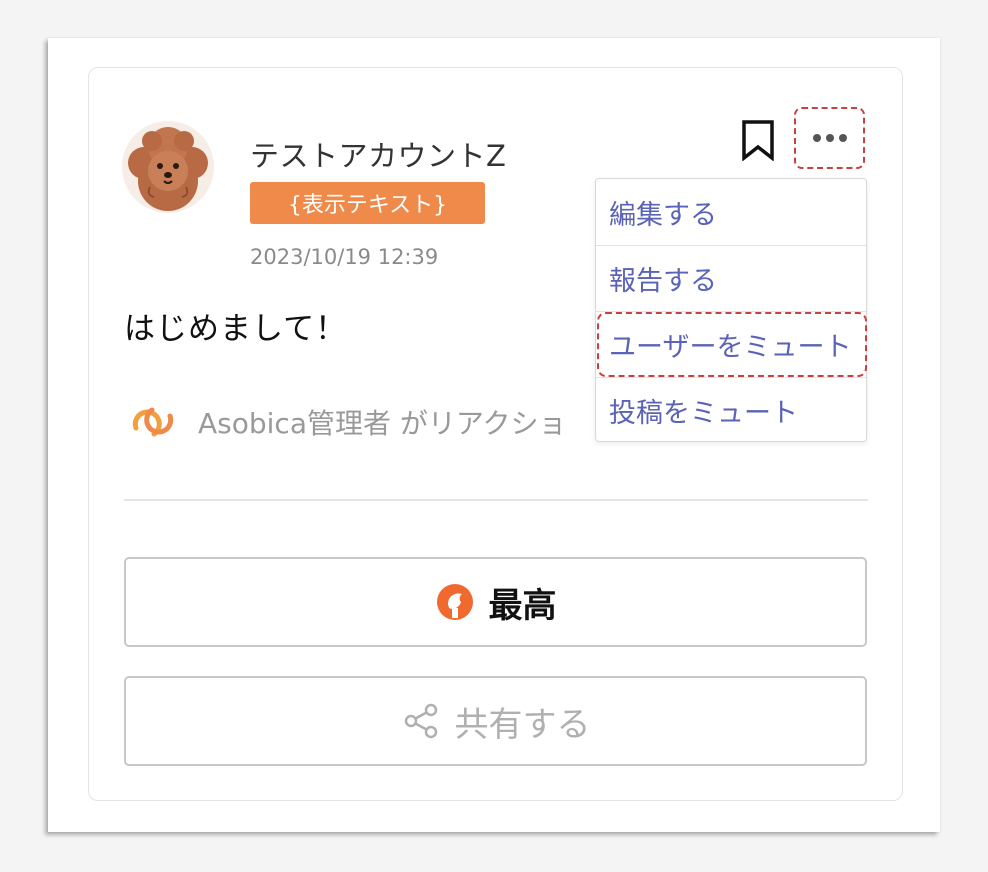 The width and height of the screenshot is (988, 872). I want to click on post-options-menu: 編集する 報告する ユーザーをミュート 投稿をミュート, so click(731, 310).